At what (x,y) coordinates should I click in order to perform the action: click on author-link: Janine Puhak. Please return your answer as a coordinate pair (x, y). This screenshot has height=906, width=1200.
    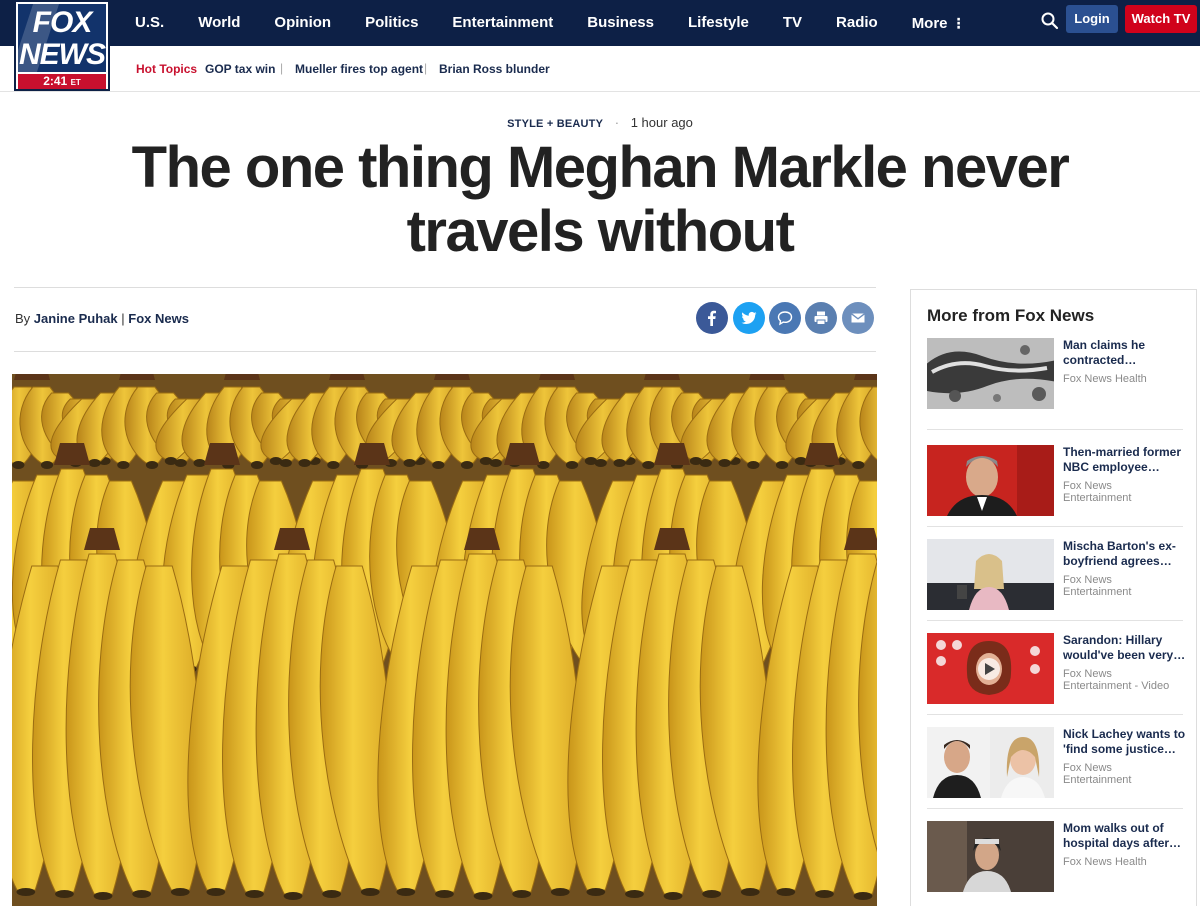
    Looking at the image, I should click on (76, 318).